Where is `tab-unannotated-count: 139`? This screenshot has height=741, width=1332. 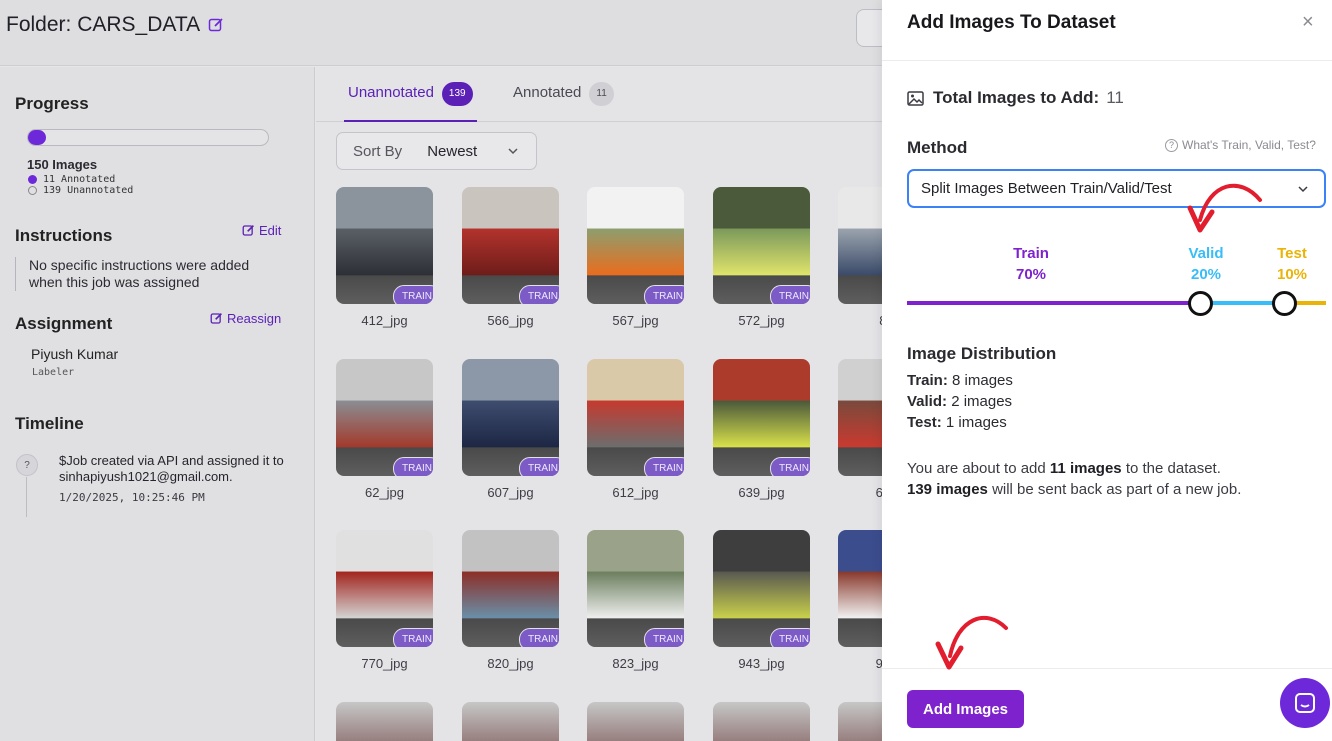
tab-unannotated-count: 139 is located at coordinates (457, 94).